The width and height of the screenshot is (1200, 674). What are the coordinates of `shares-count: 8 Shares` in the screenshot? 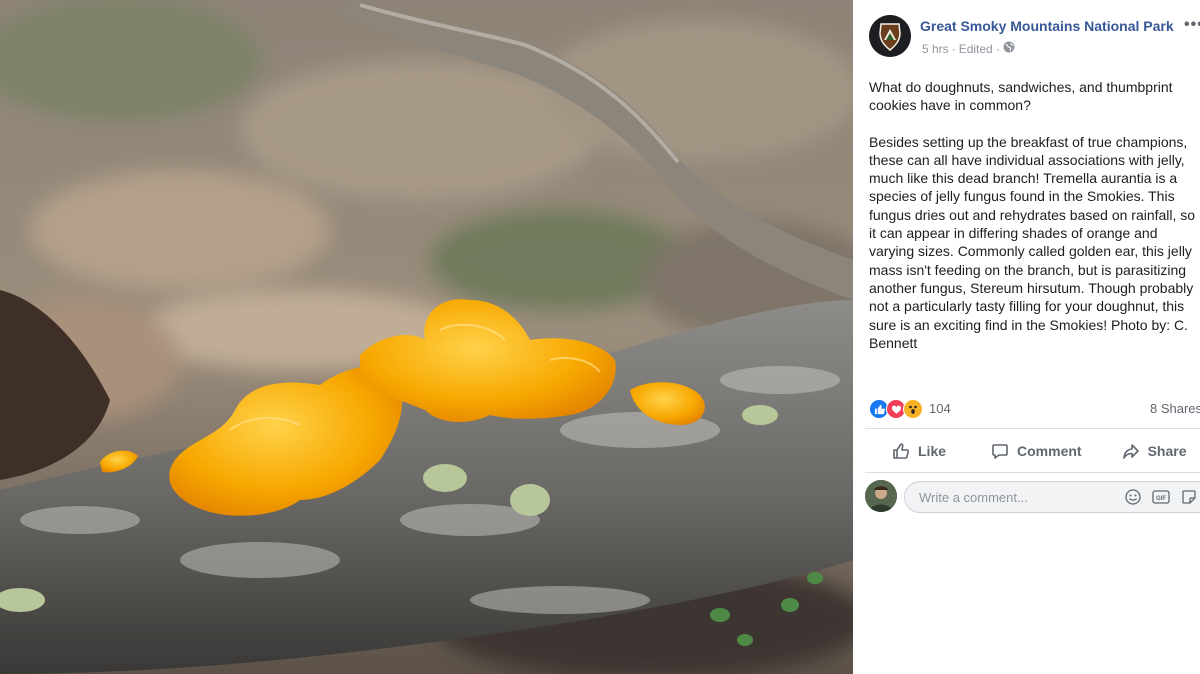 It's located at (1175, 408).